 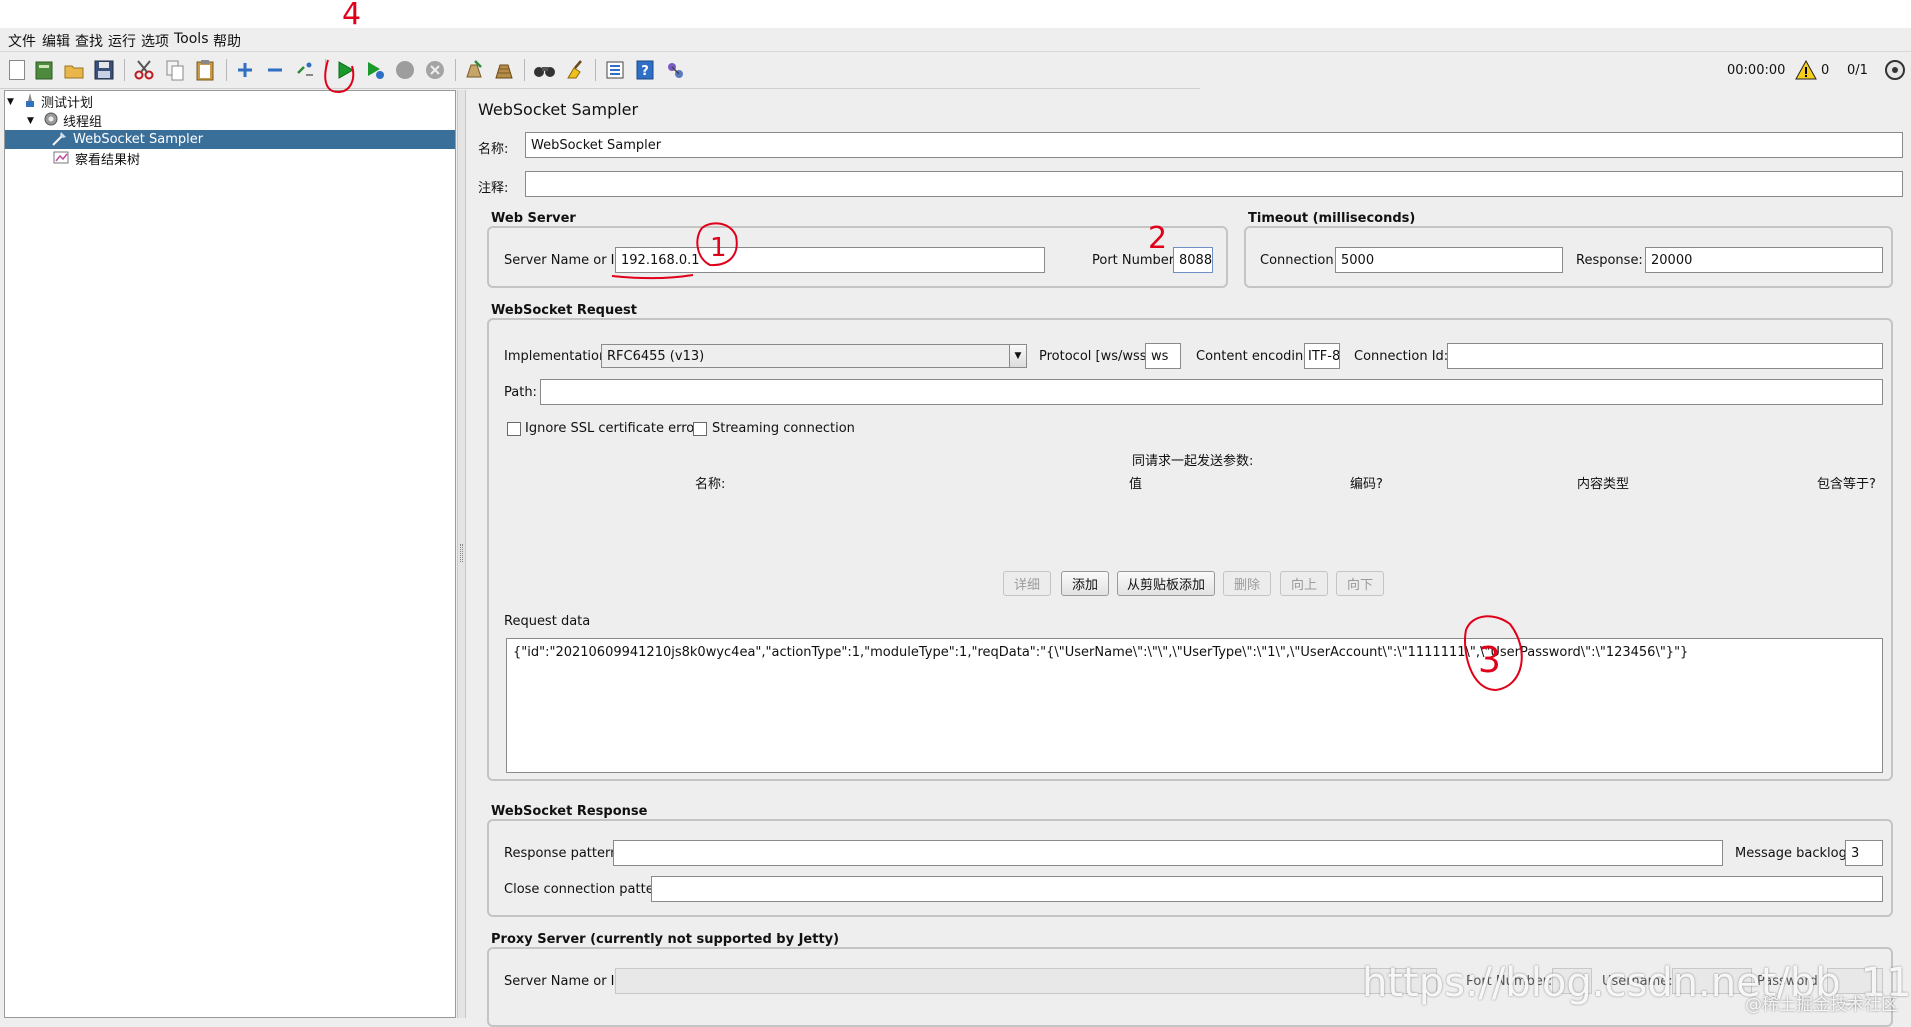 I want to click on sampler-pipette-icon, so click(x=59, y=140).